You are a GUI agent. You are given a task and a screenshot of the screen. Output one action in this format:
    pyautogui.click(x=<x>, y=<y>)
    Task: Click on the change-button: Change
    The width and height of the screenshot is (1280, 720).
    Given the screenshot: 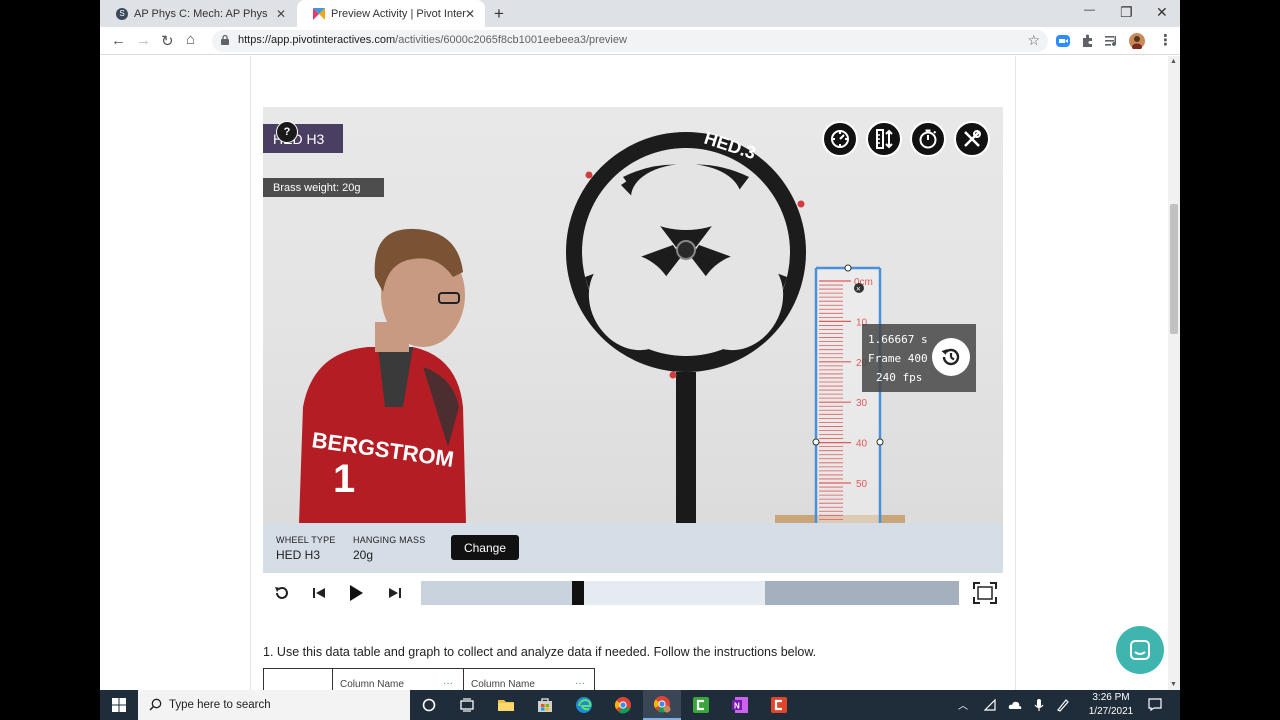 What is the action you would take?
    pyautogui.click(x=485, y=547)
    